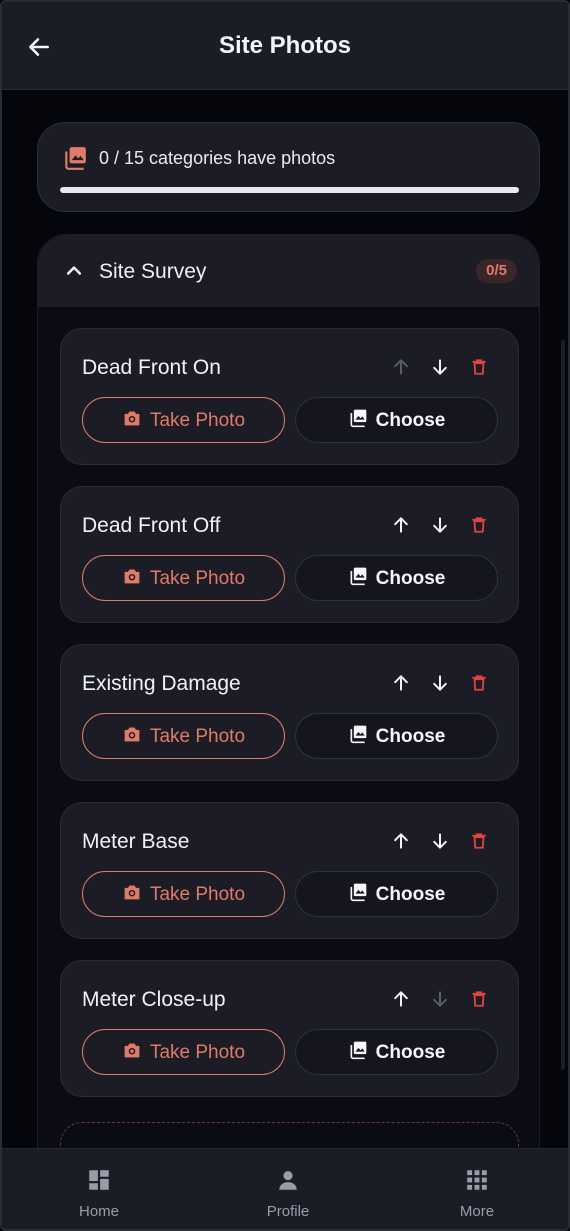 This screenshot has width=570, height=1231. What do you see at coordinates (136, 841) in the screenshot?
I see `category-title: Meter Base` at bounding box center [136, 841].